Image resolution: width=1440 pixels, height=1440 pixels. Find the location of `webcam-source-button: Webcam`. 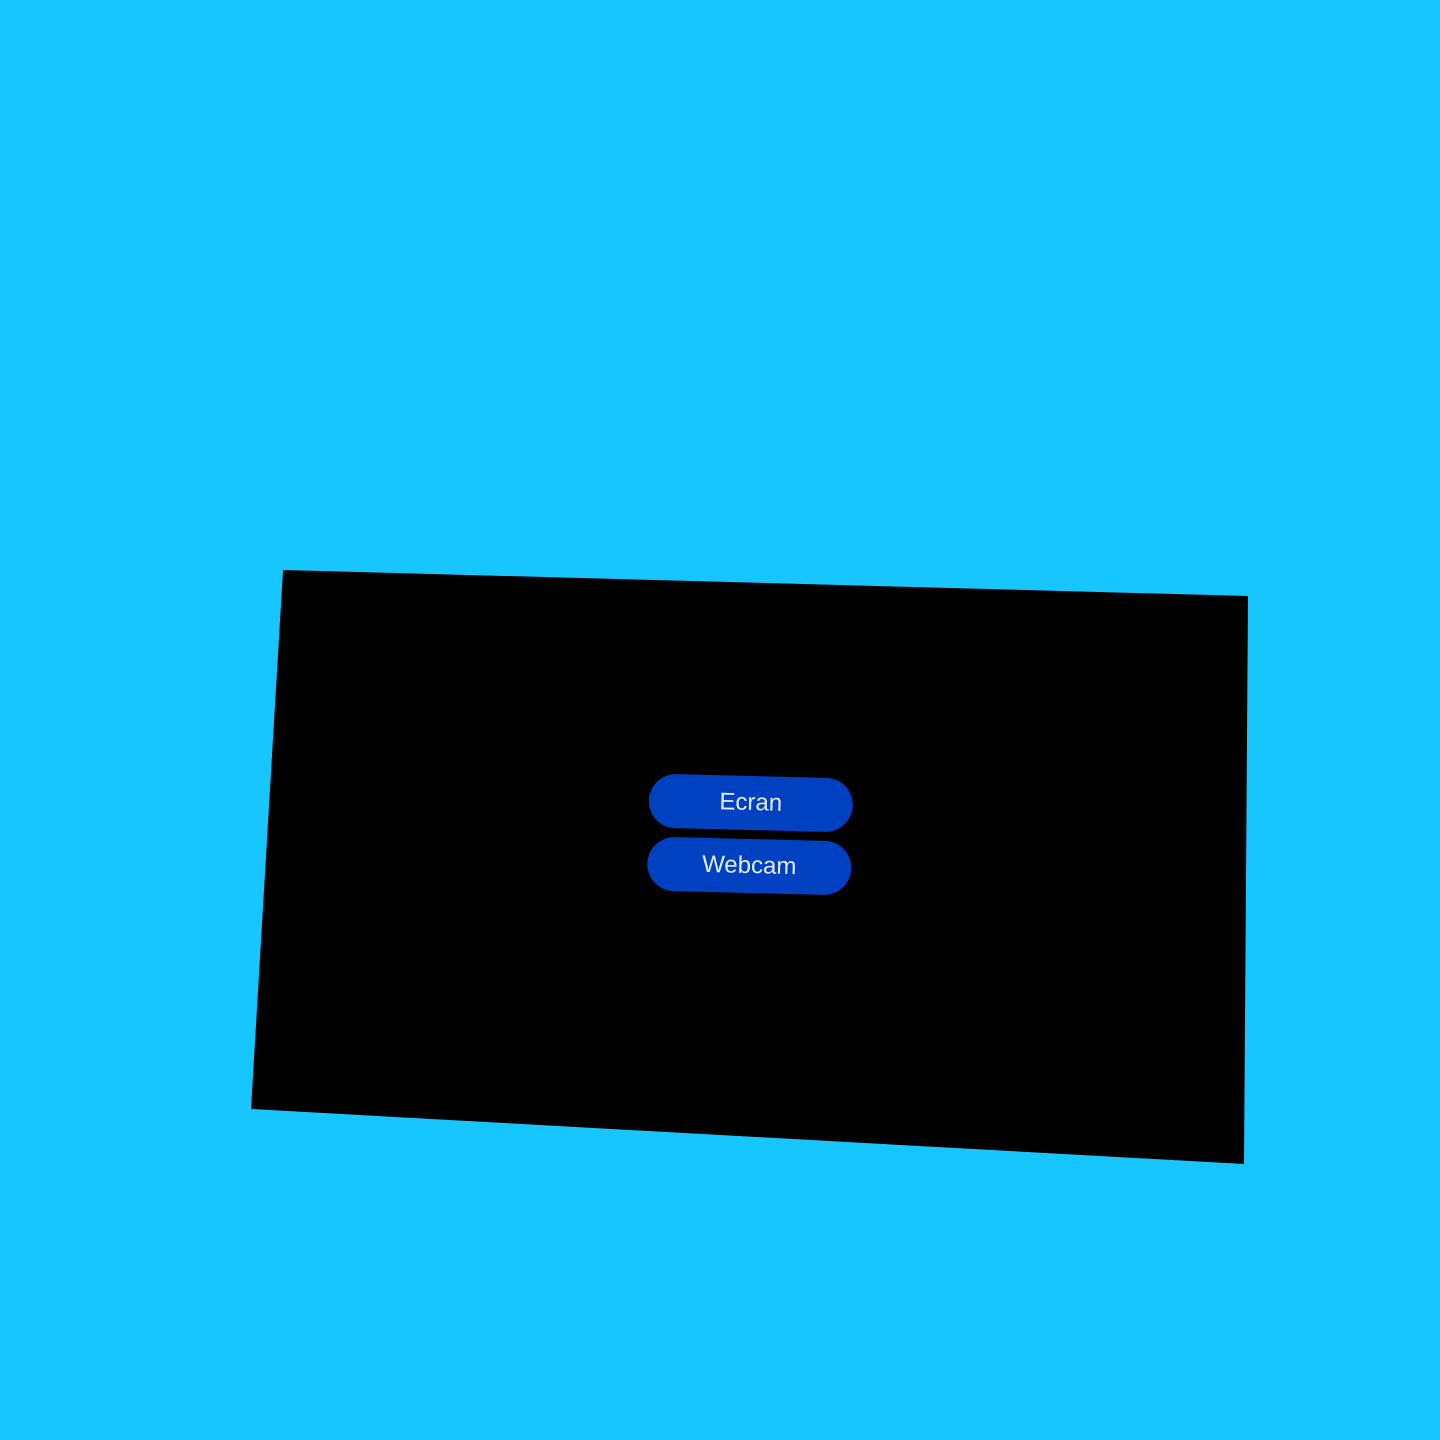

webcam-source-button: Webcam is located at coordinates (749, 866).